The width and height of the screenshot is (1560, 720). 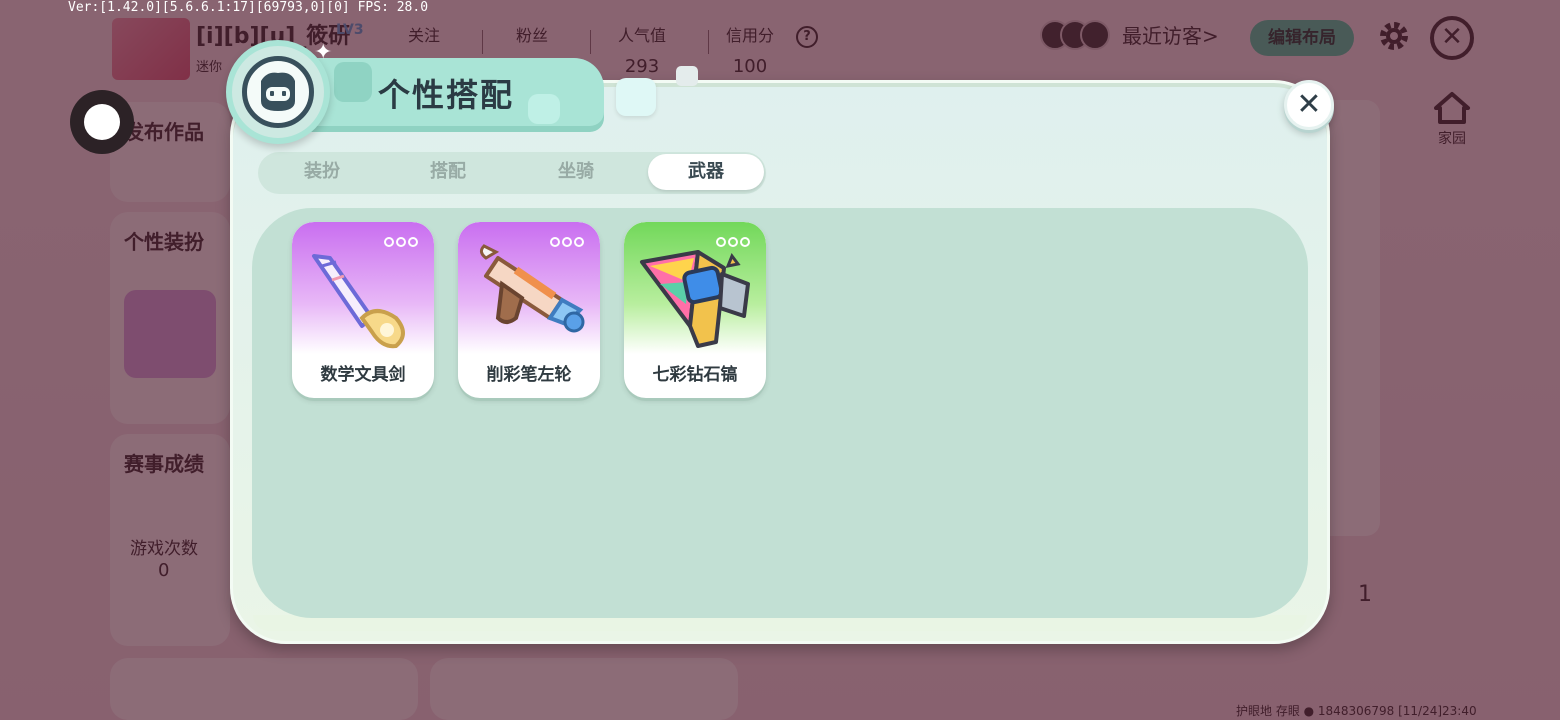 I want to click on bottom-info: 护眼地 存眼 ● 1848306798 [11/24]23:40, so click(x=1356, y=711).